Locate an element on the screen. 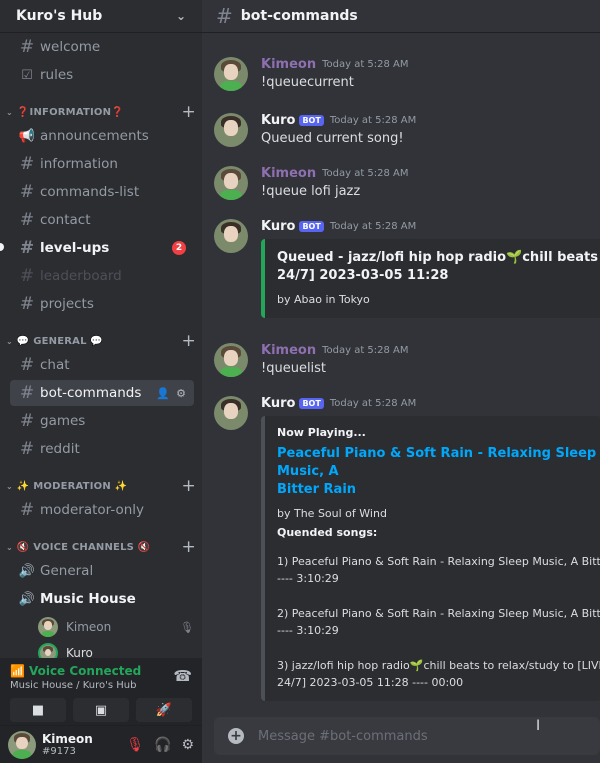 The height and width of the screenshot is (763, 600). voice-user-kimeon: Kimeon 🎙 is located at coordinates (116, 627).